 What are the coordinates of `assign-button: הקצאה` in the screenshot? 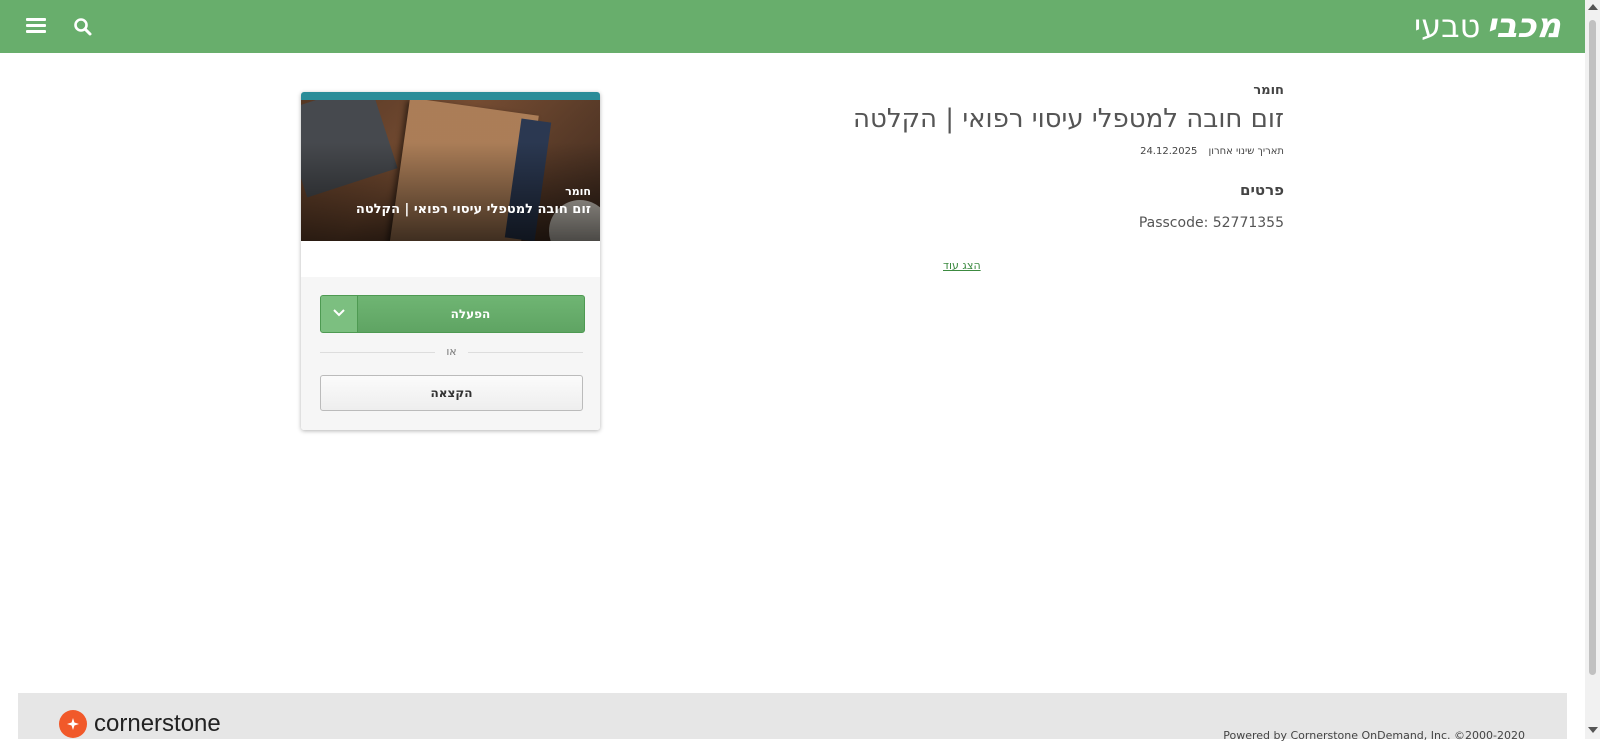 It's located at (451, 393).